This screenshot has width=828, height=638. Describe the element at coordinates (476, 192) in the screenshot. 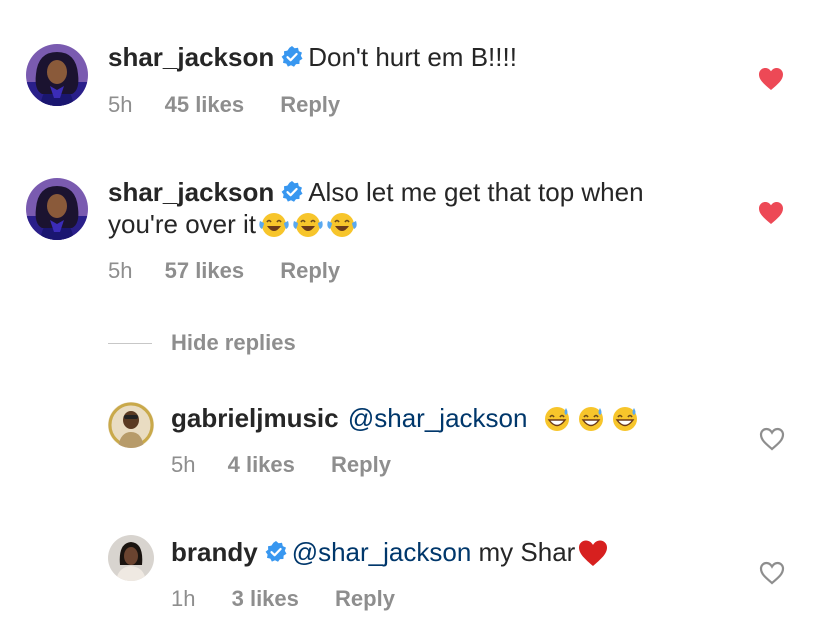

I see `comment-text: Also let me get that top when` at that location.